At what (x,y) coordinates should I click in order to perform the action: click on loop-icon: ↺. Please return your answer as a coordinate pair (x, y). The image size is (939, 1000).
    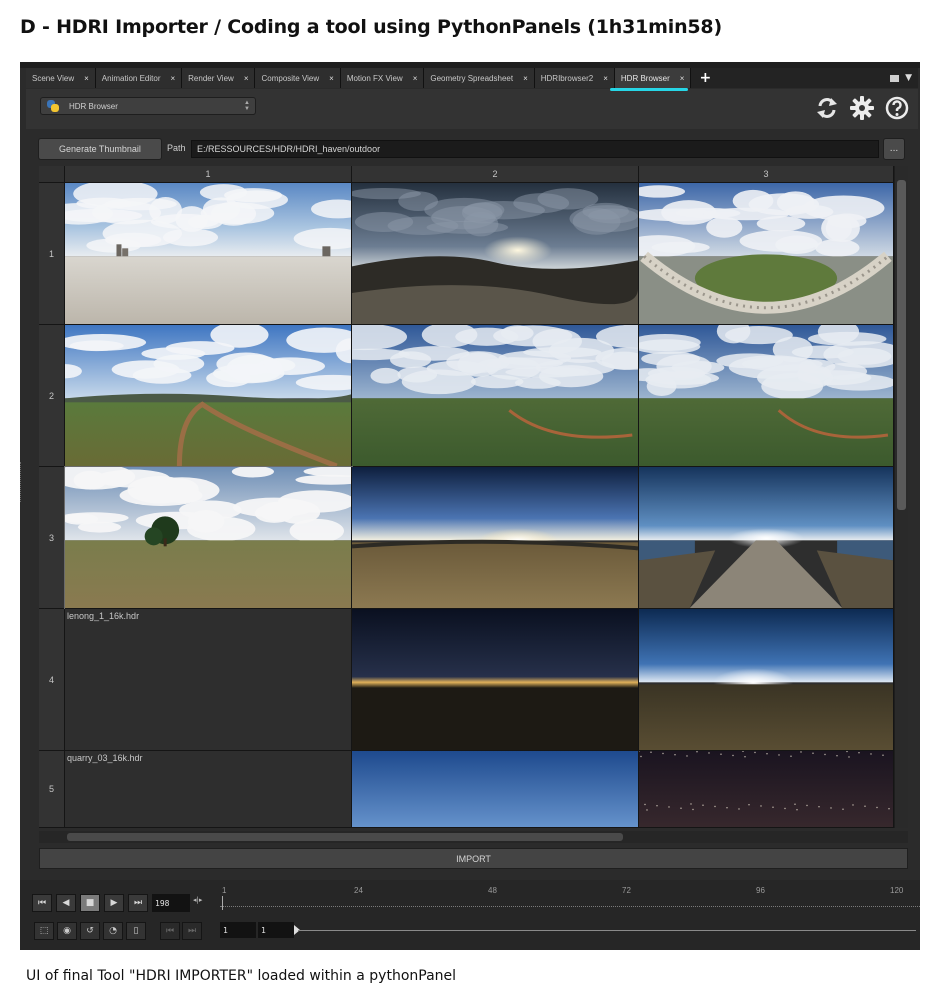
    Looking at the image, I should click on (90, 931).